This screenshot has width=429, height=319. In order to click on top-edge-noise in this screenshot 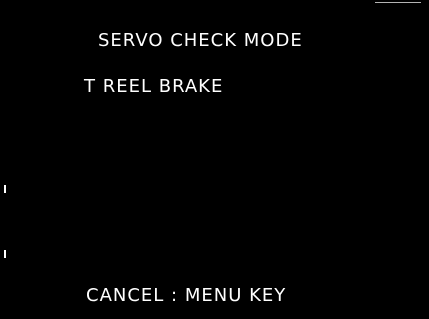, I will do `click(398, 2)`.